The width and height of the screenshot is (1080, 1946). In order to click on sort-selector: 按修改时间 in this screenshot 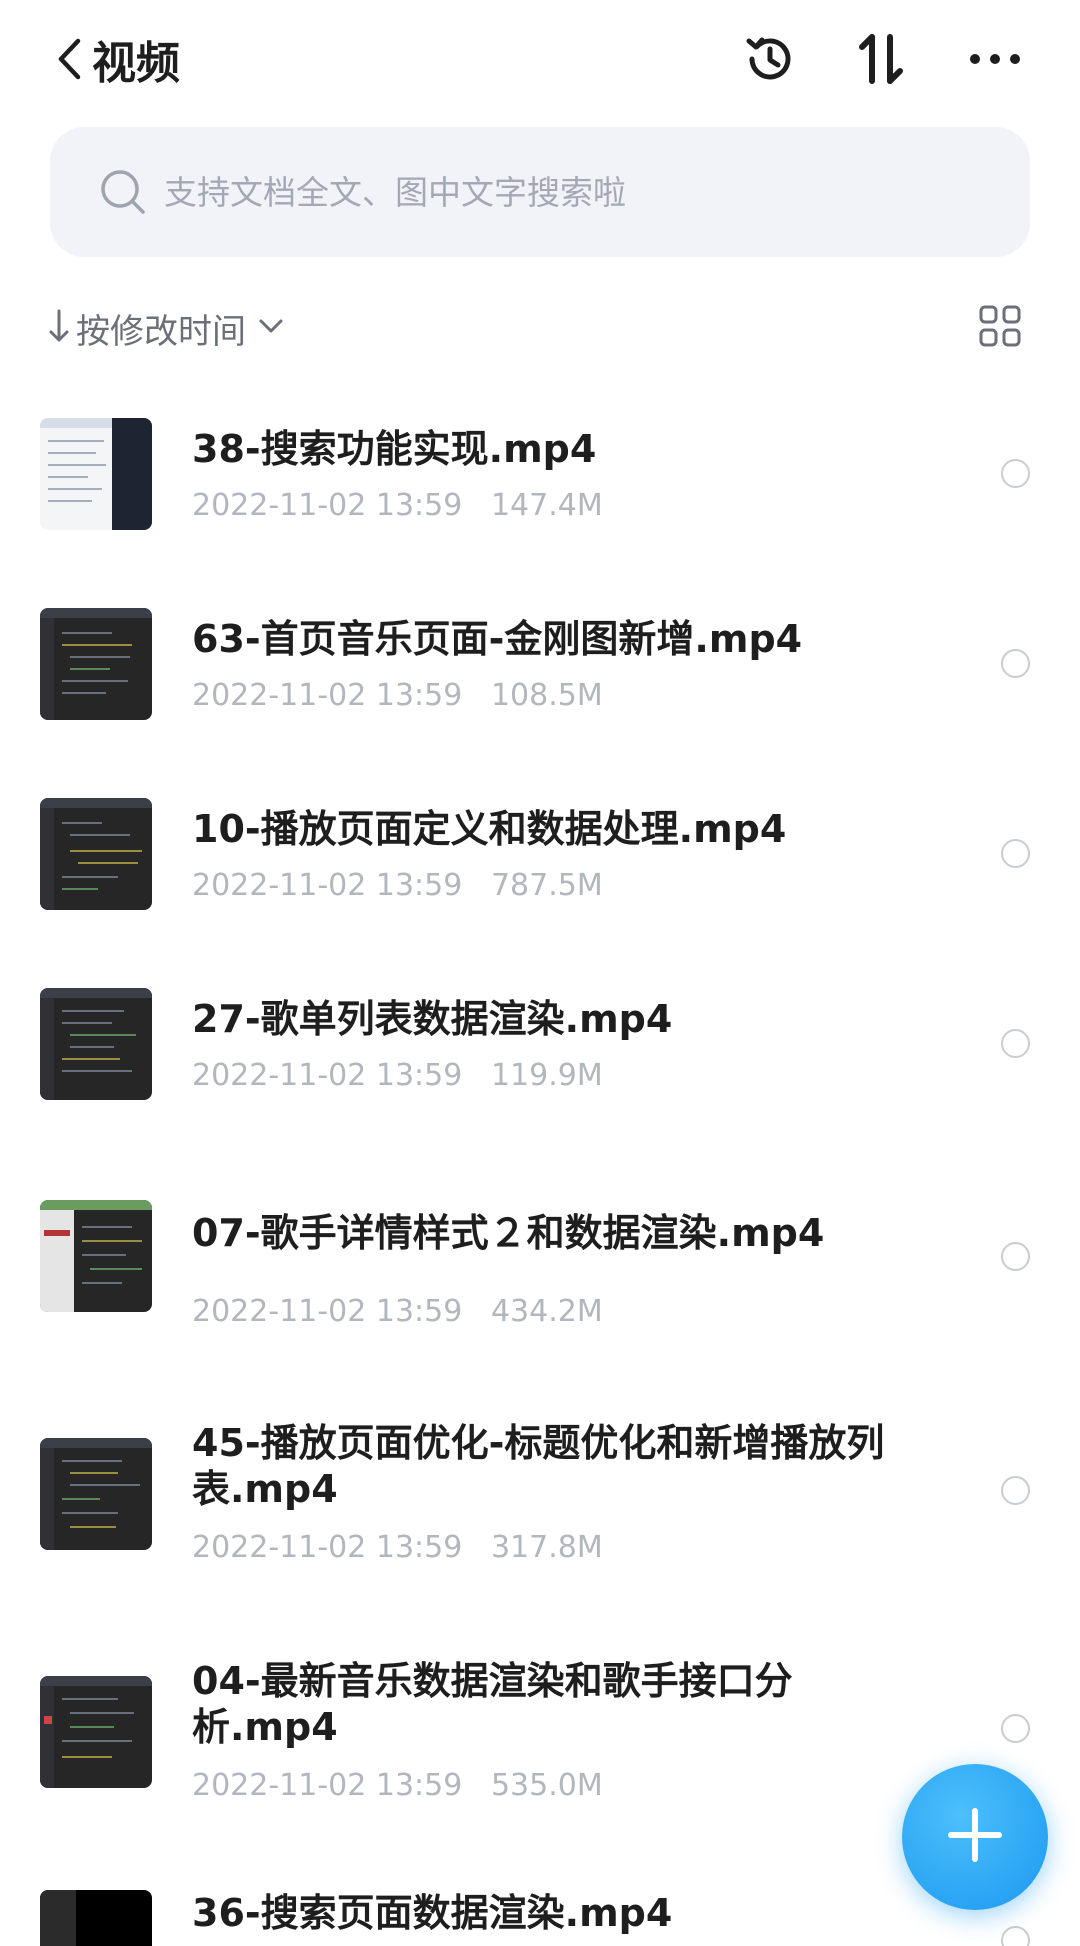, I will do `click(166, 328)`.